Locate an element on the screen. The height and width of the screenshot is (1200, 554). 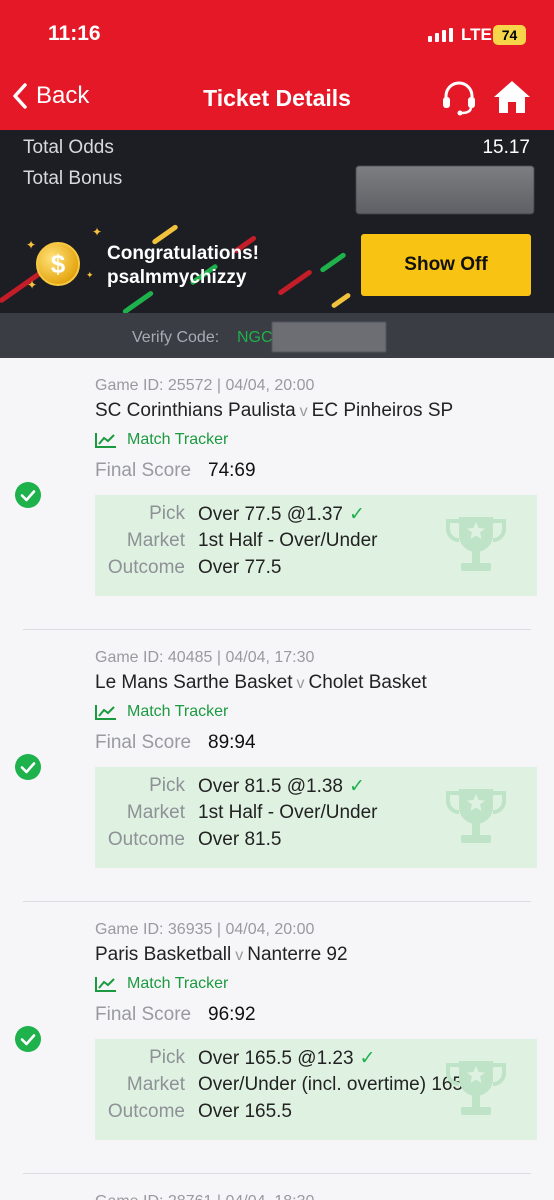
signal-icon is located at coordinates (440, 35).